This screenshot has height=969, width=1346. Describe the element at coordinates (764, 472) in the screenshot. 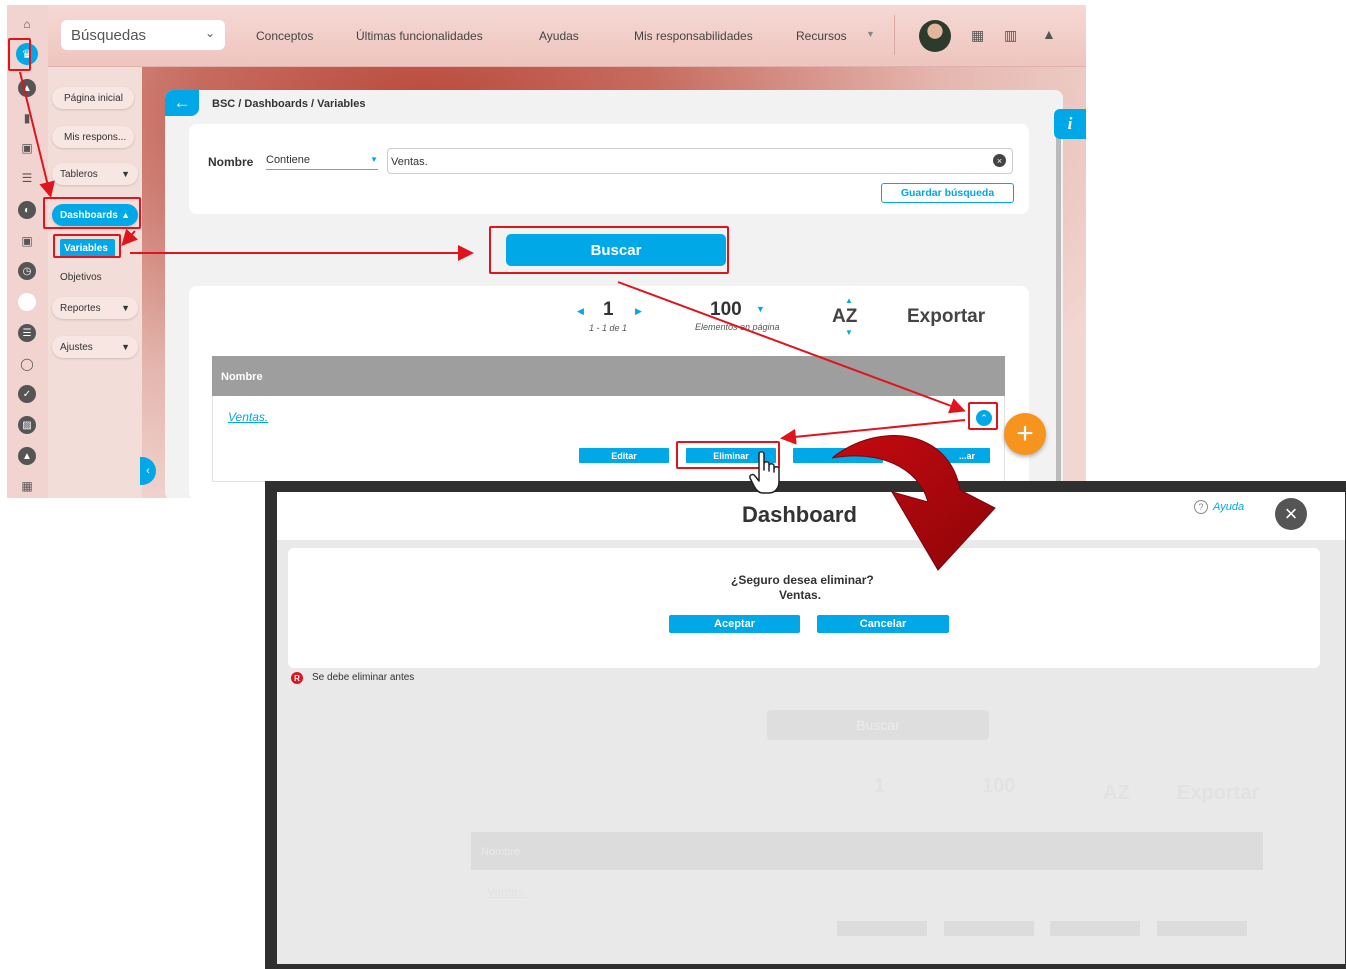

I see `hand-cursor-icon` at that location.